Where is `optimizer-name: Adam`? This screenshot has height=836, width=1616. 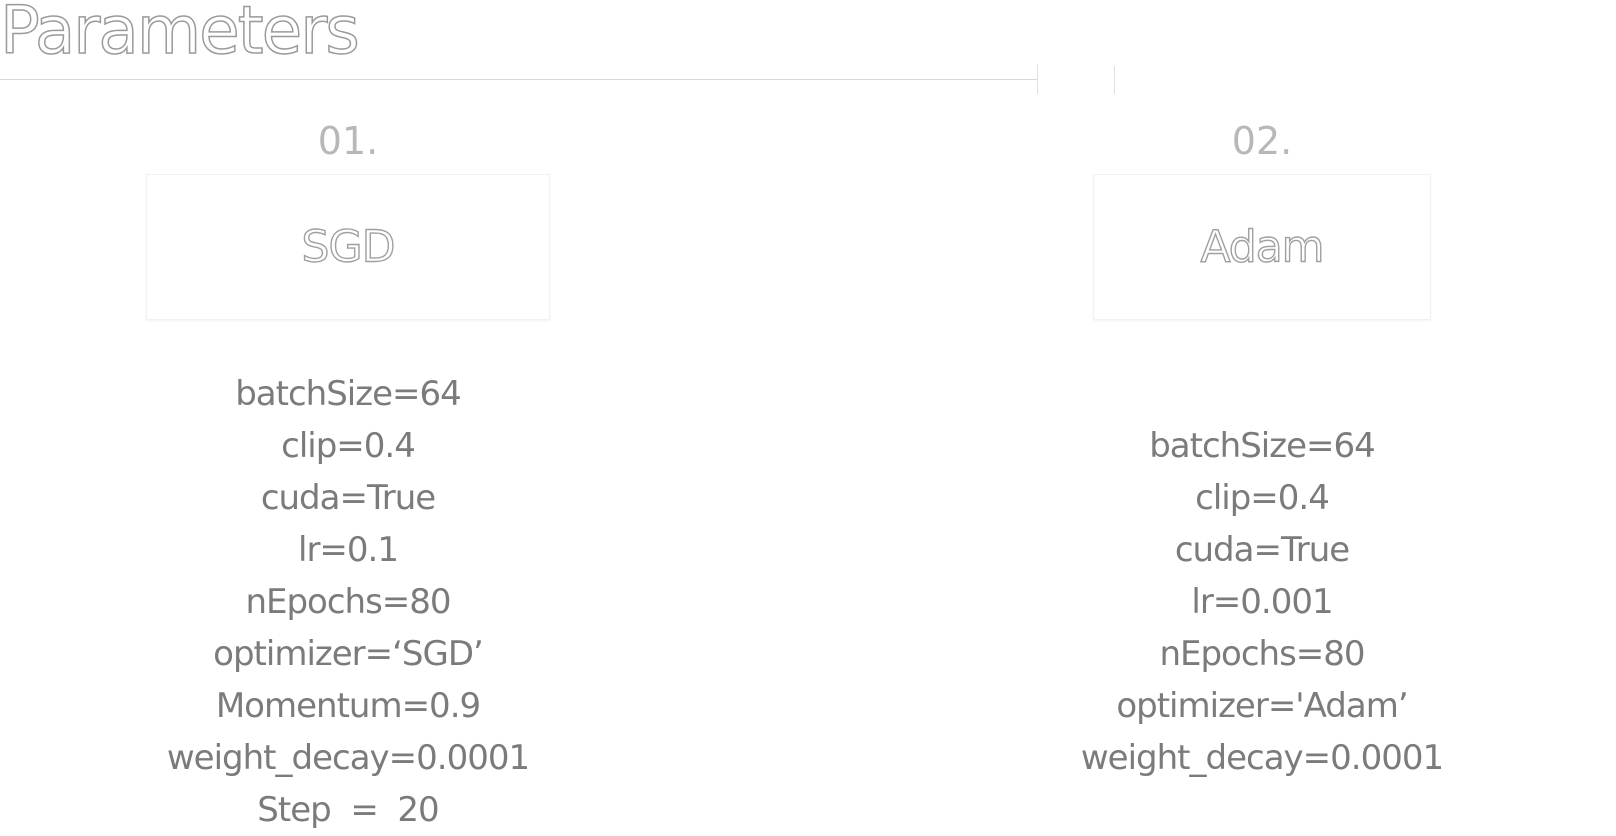
optimizer-name: Adam is located at coordinates (1262, 247).